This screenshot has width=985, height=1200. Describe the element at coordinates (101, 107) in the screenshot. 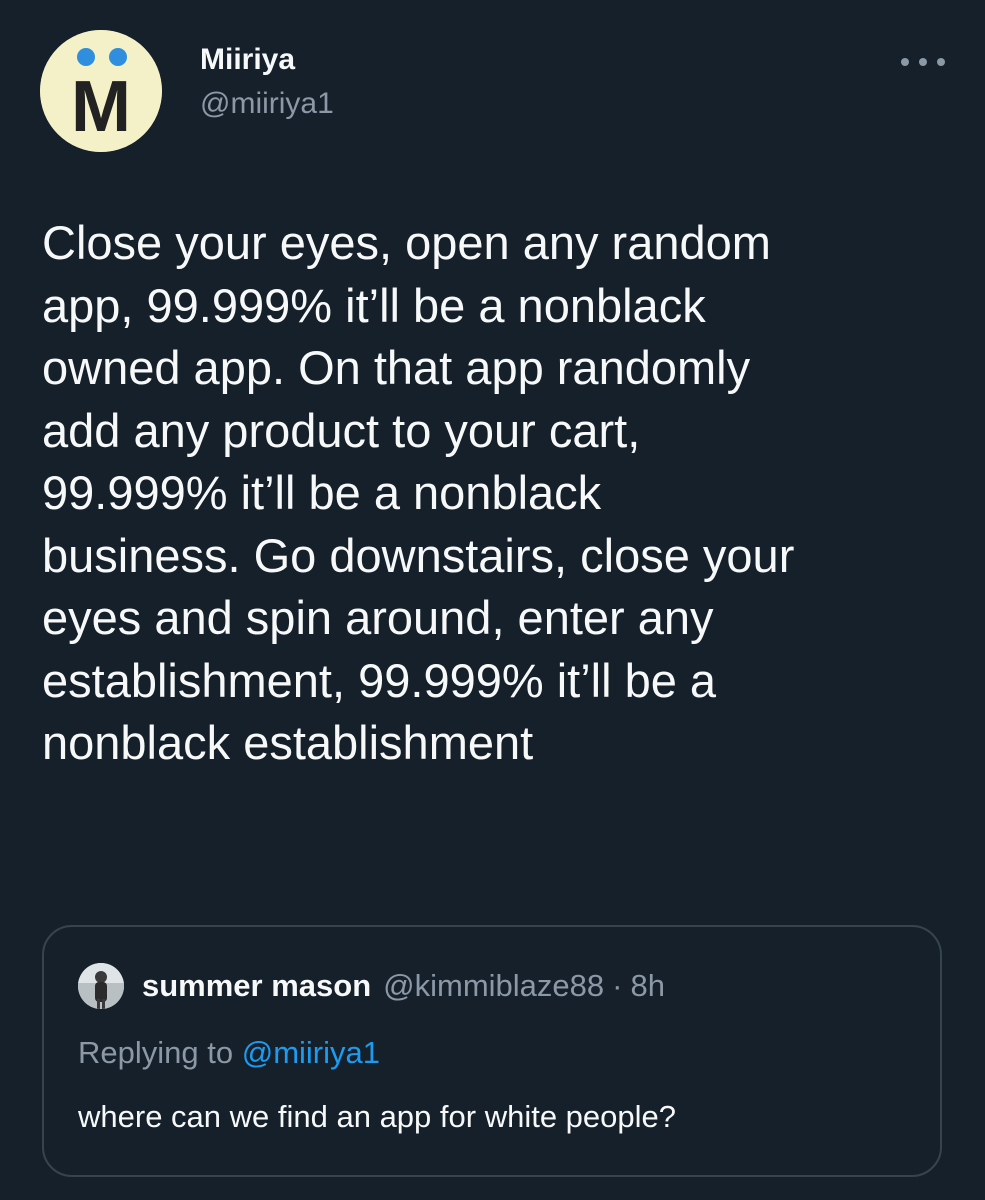

I see `svg-text: M` at that location.